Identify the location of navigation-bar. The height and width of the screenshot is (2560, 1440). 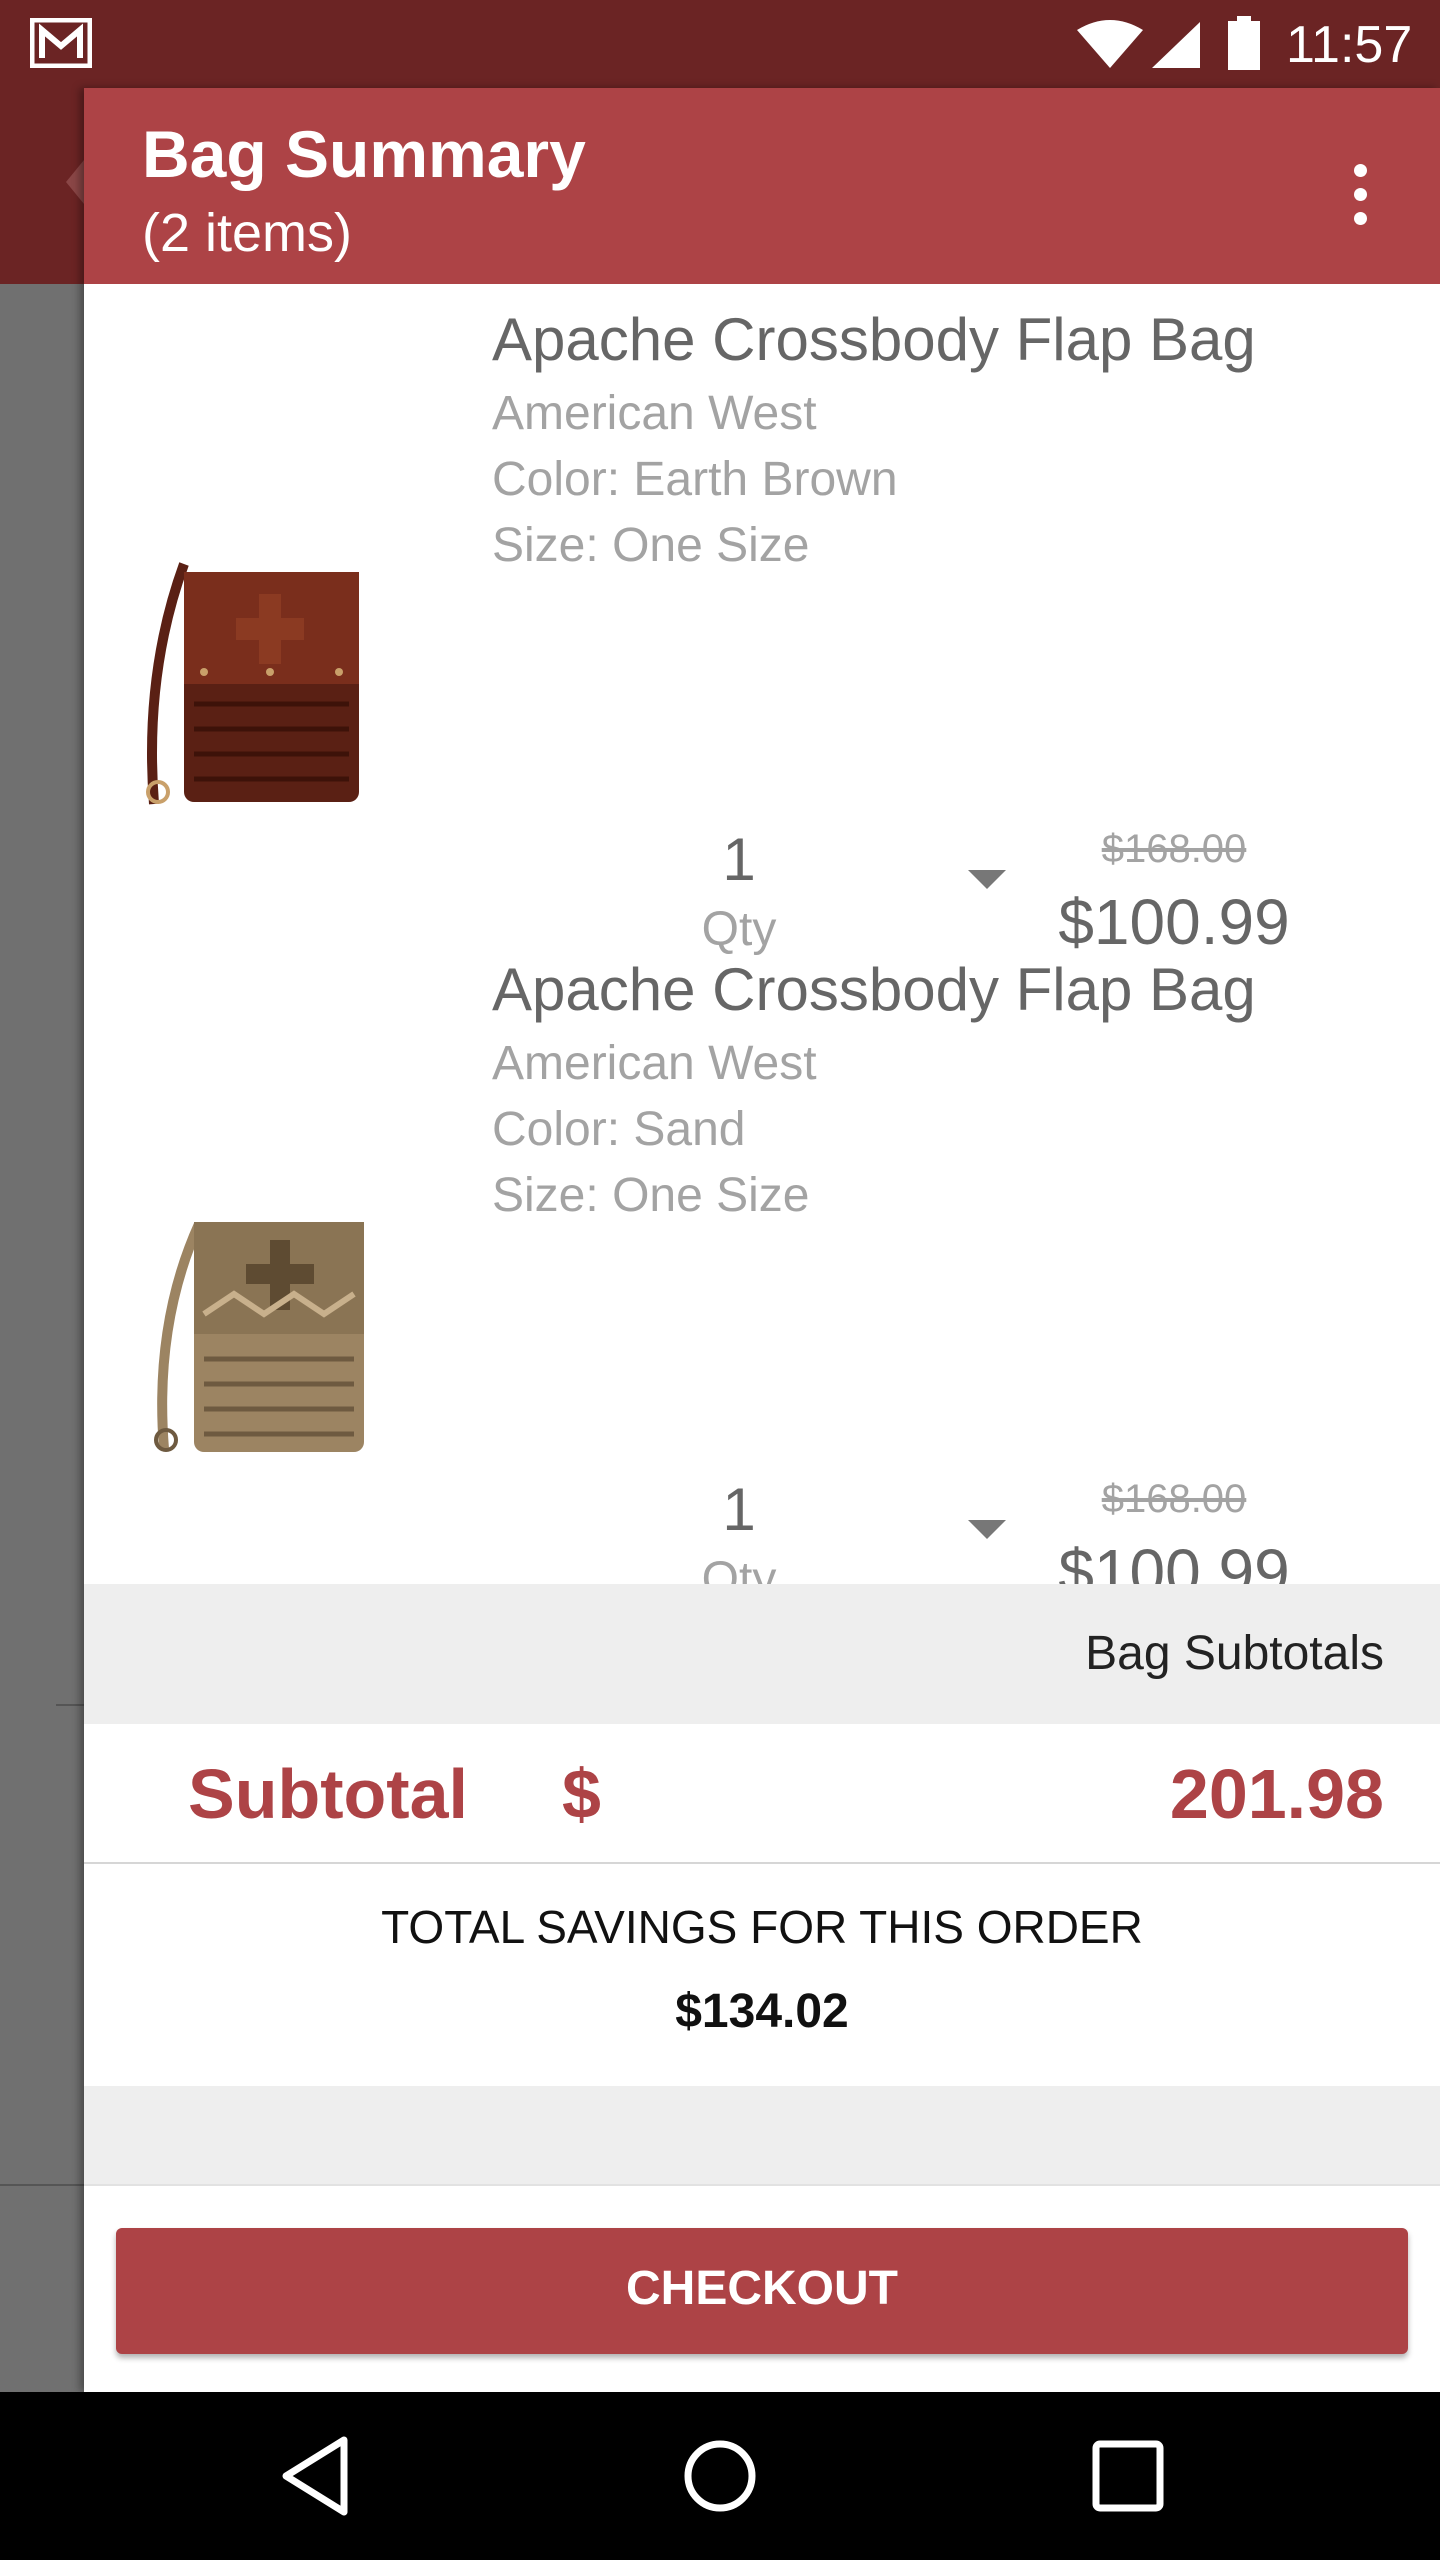
(720, 2476).